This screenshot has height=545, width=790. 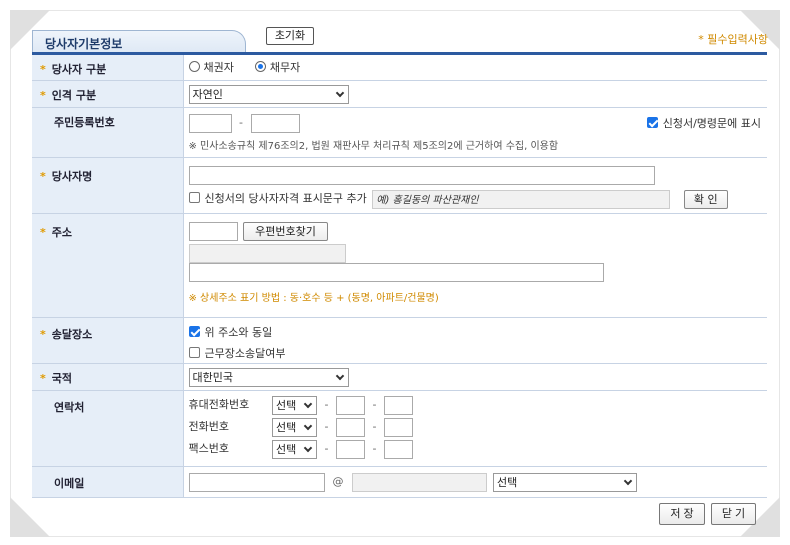 I want to click on address-base-input, so click(x=267, y=253).